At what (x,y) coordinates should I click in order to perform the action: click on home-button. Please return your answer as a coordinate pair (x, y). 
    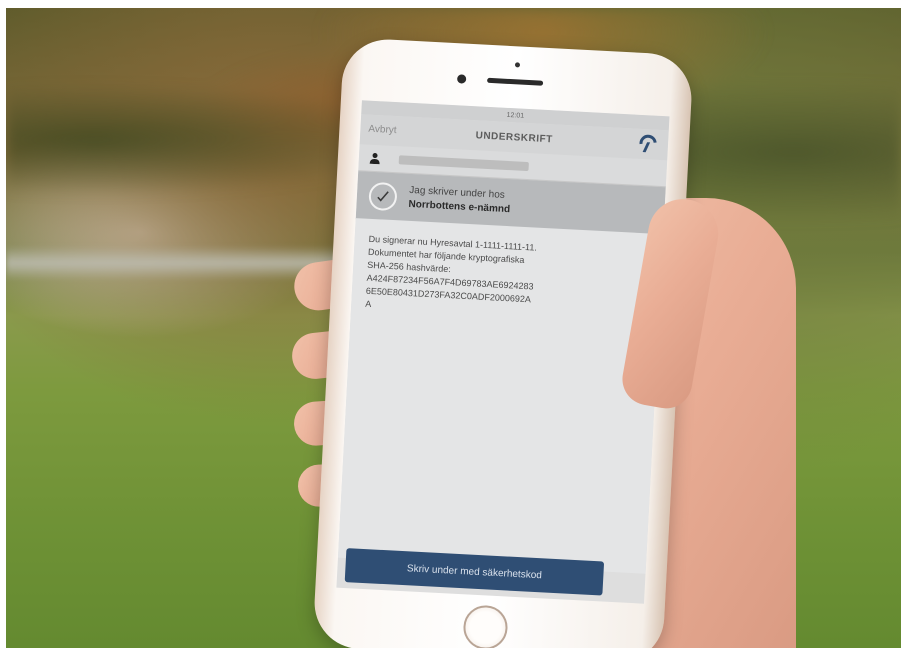
    Looking at the image, I should click on (485, 626).